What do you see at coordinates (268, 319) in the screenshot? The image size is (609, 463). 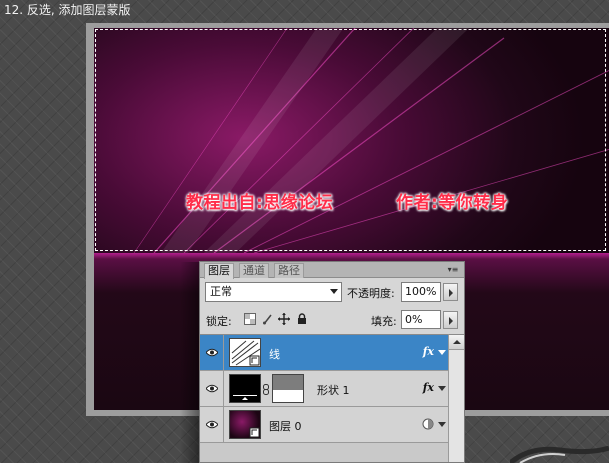 I see `lock-brush-icon` at bounding box center [268, 319].